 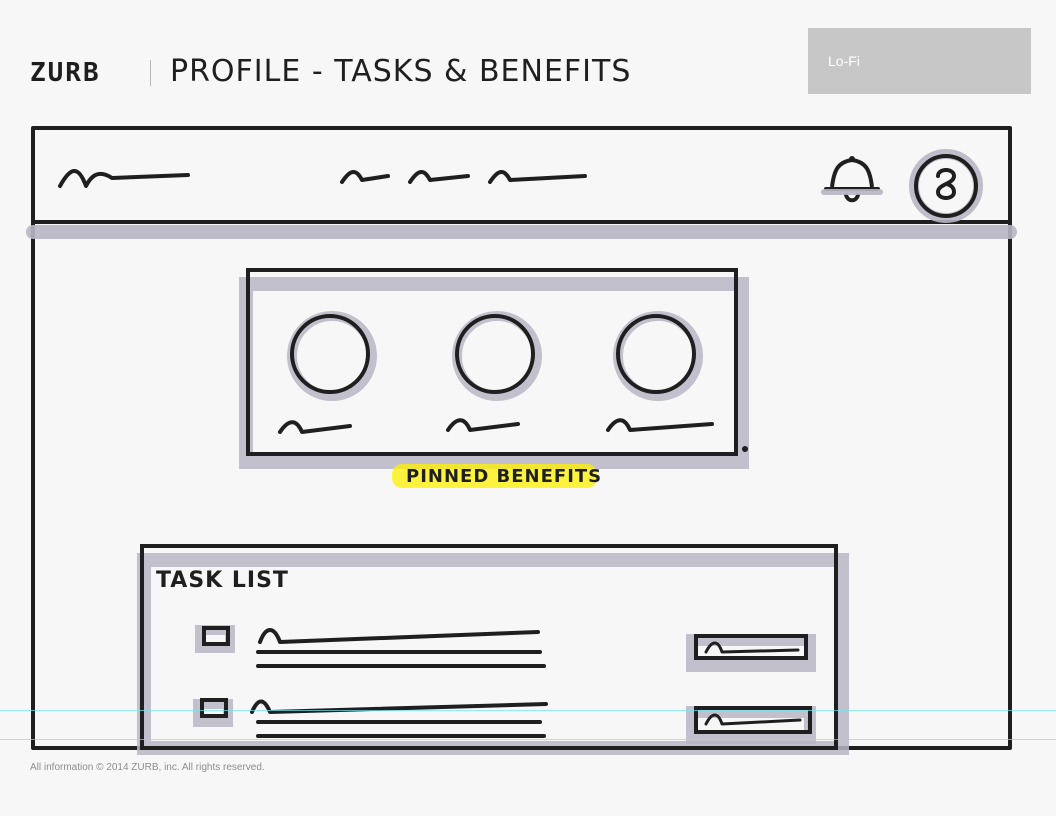 I want to click on bell-icon, so click(x=852, y=179).